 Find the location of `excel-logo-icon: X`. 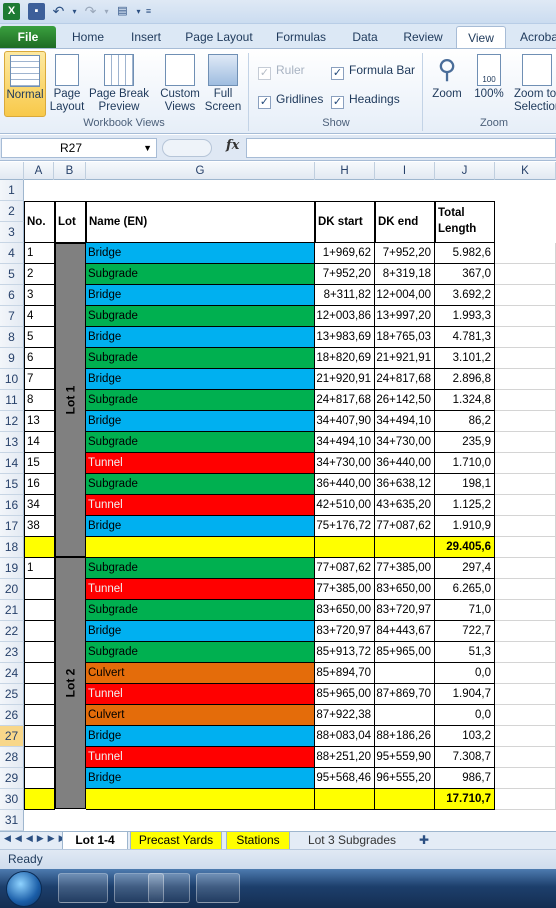

excel-logo-icon: X is located at coordinates (11, 11).